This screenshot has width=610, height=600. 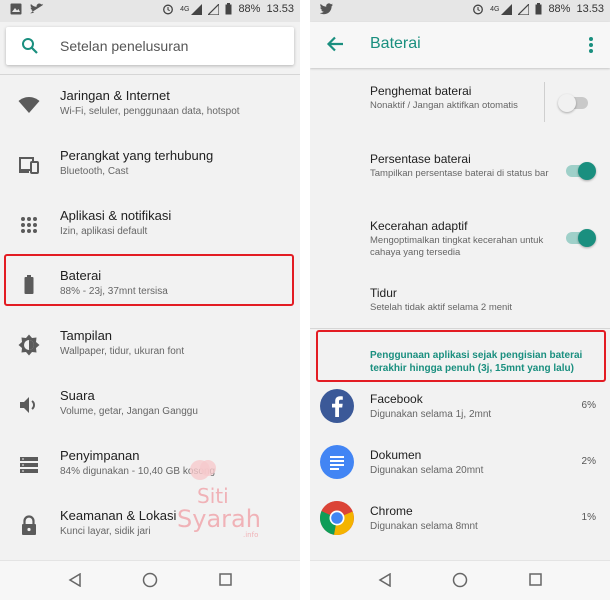 I want to click on image-notification-icon, so click(x=16, y=9).